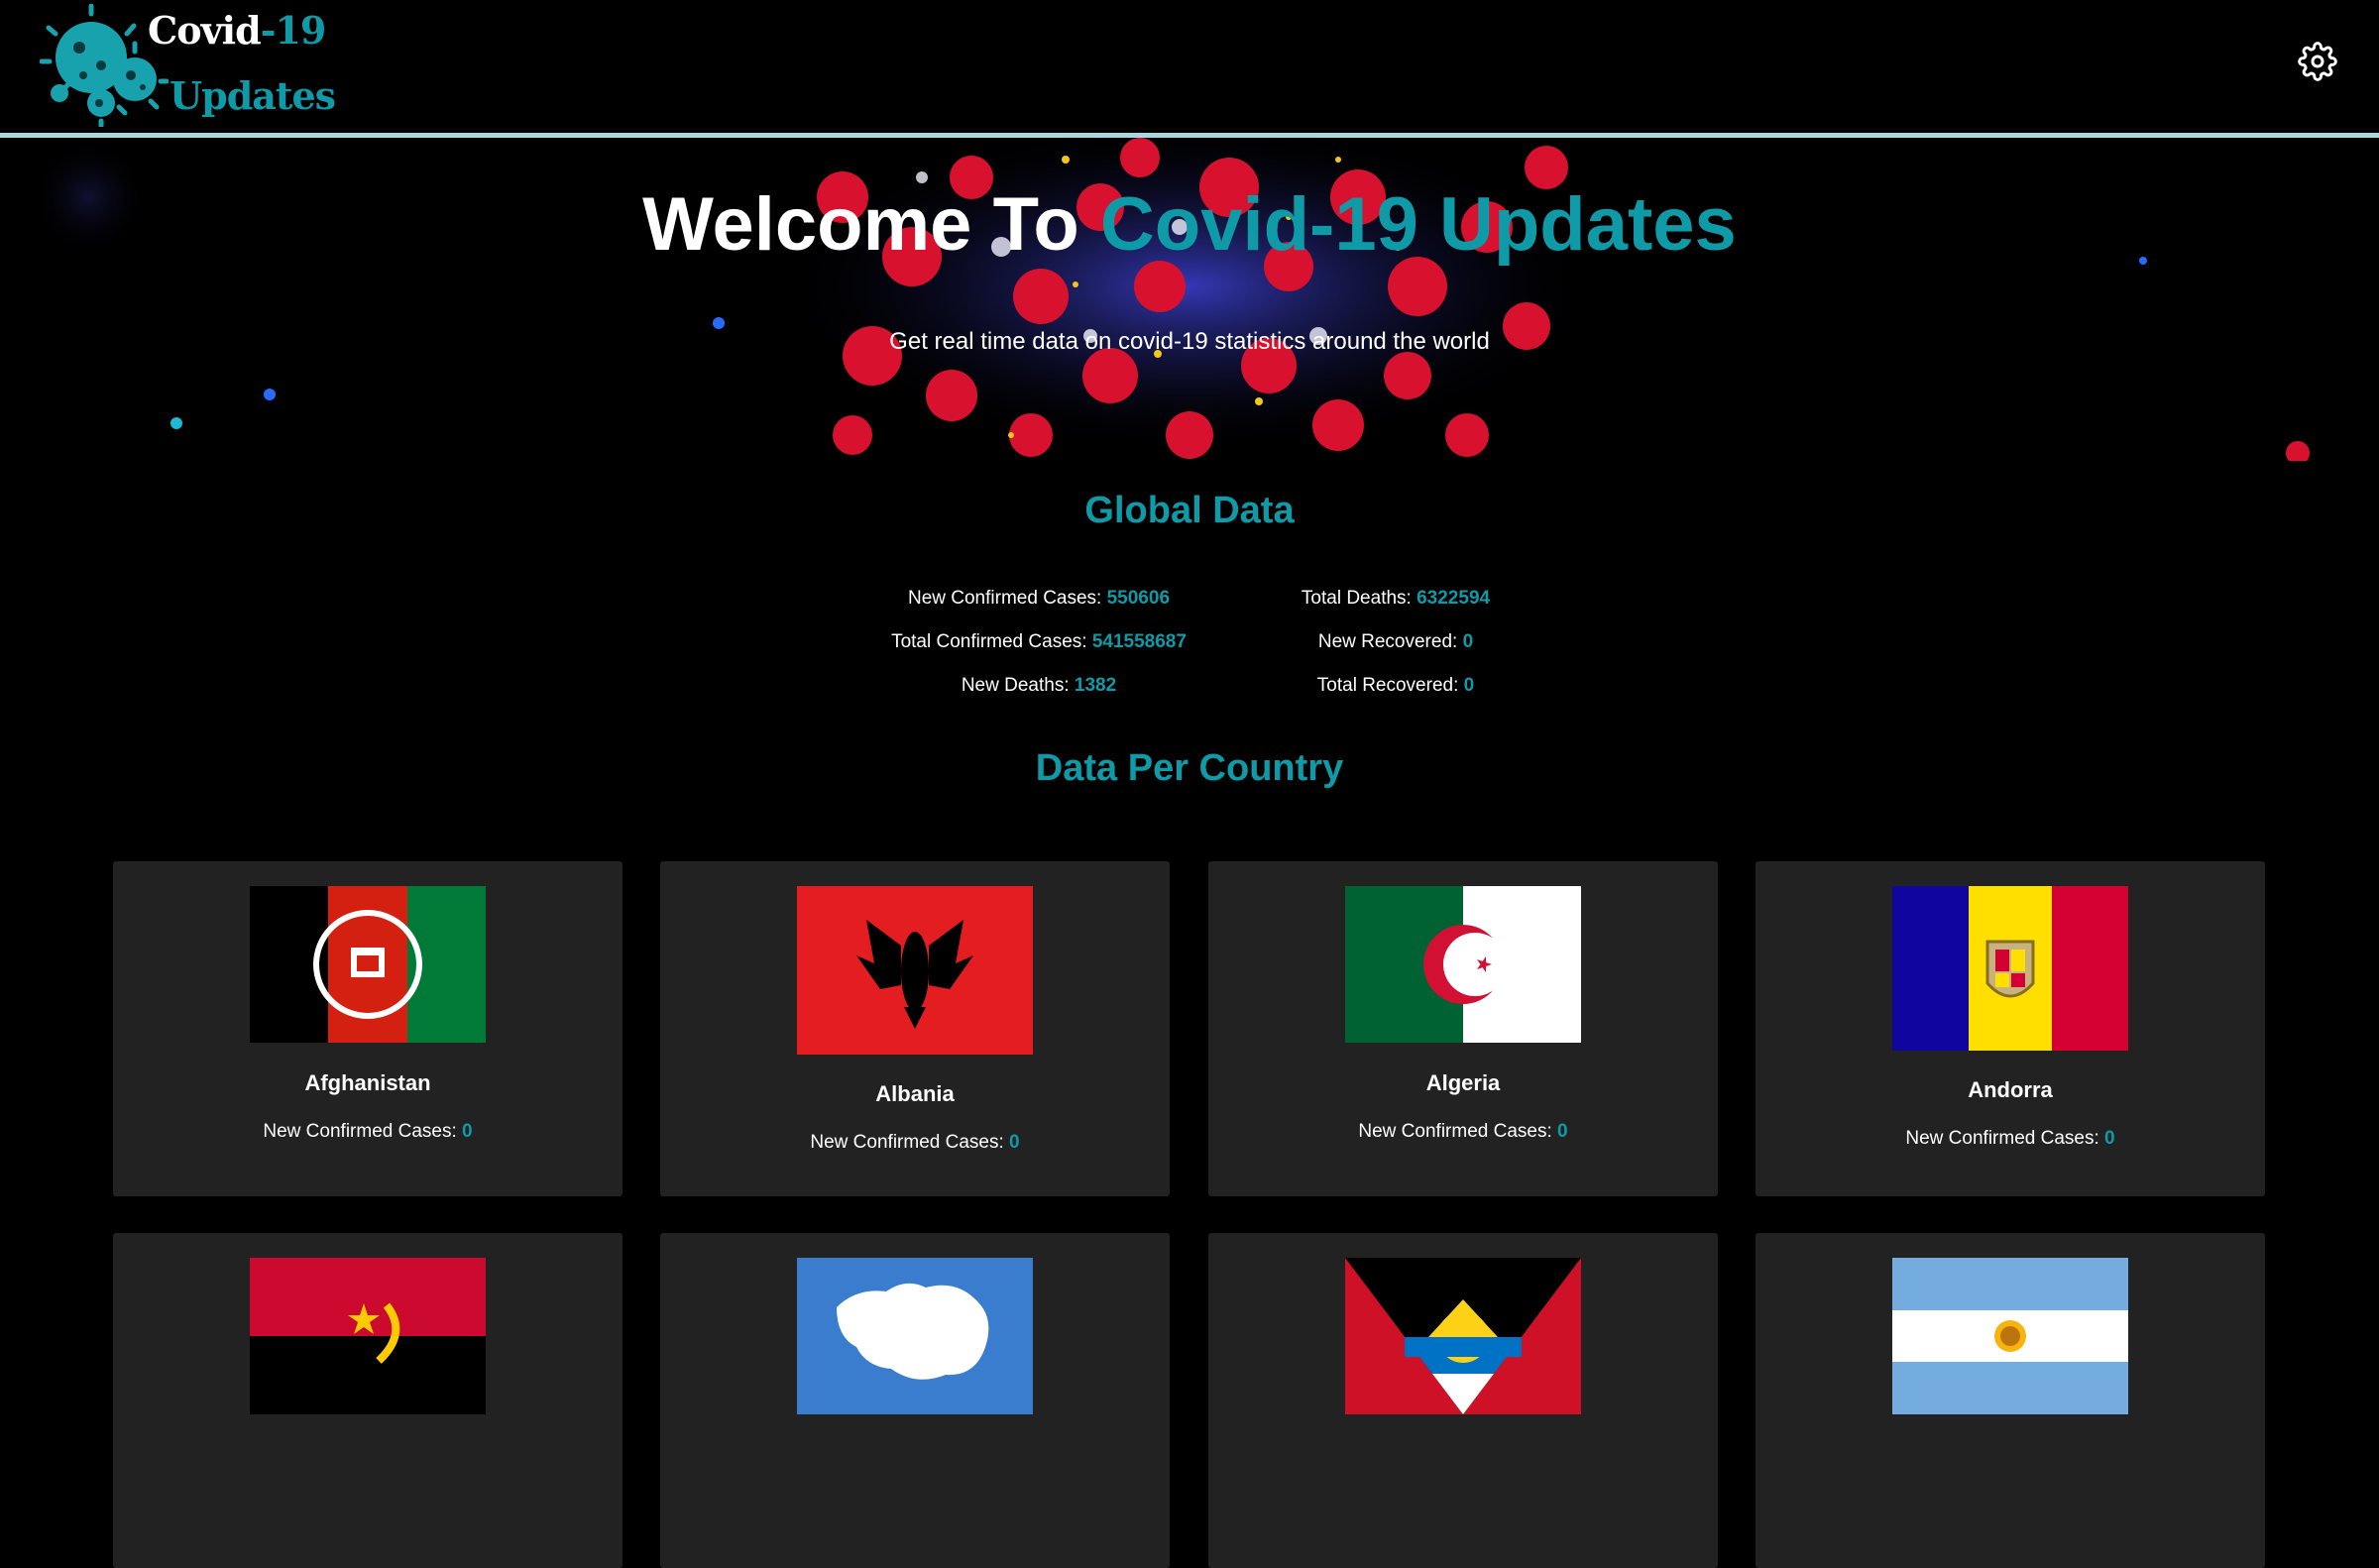  I want to click on country-name: Andorra, so click(2010, 1089).